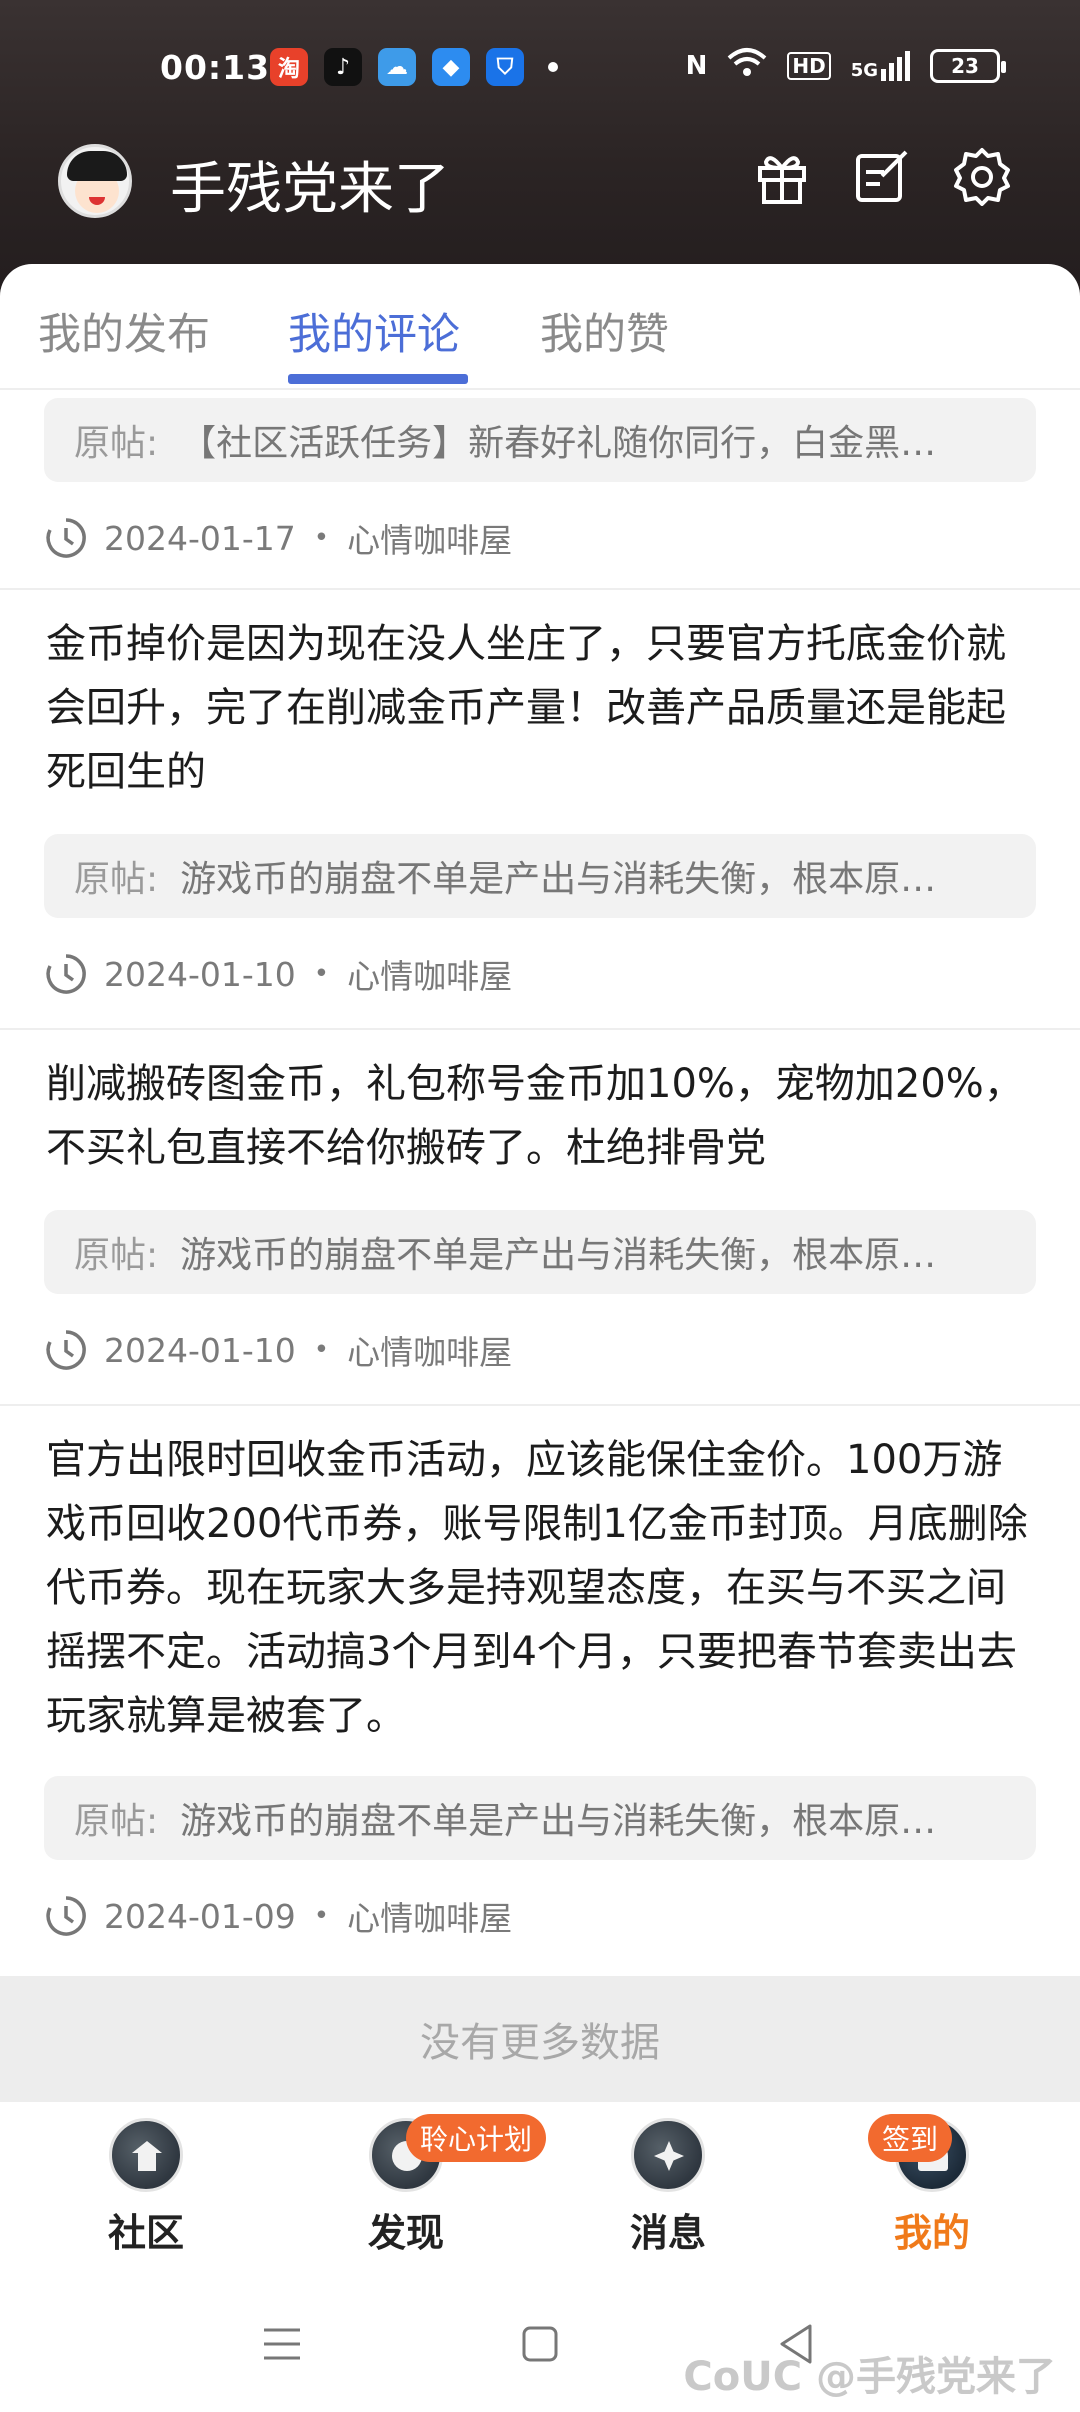 The height and width of the screenshot is (2412, 1080). I want to click on tab-bar: 我的发布 我的评论 我的赞, so click(540, 327).